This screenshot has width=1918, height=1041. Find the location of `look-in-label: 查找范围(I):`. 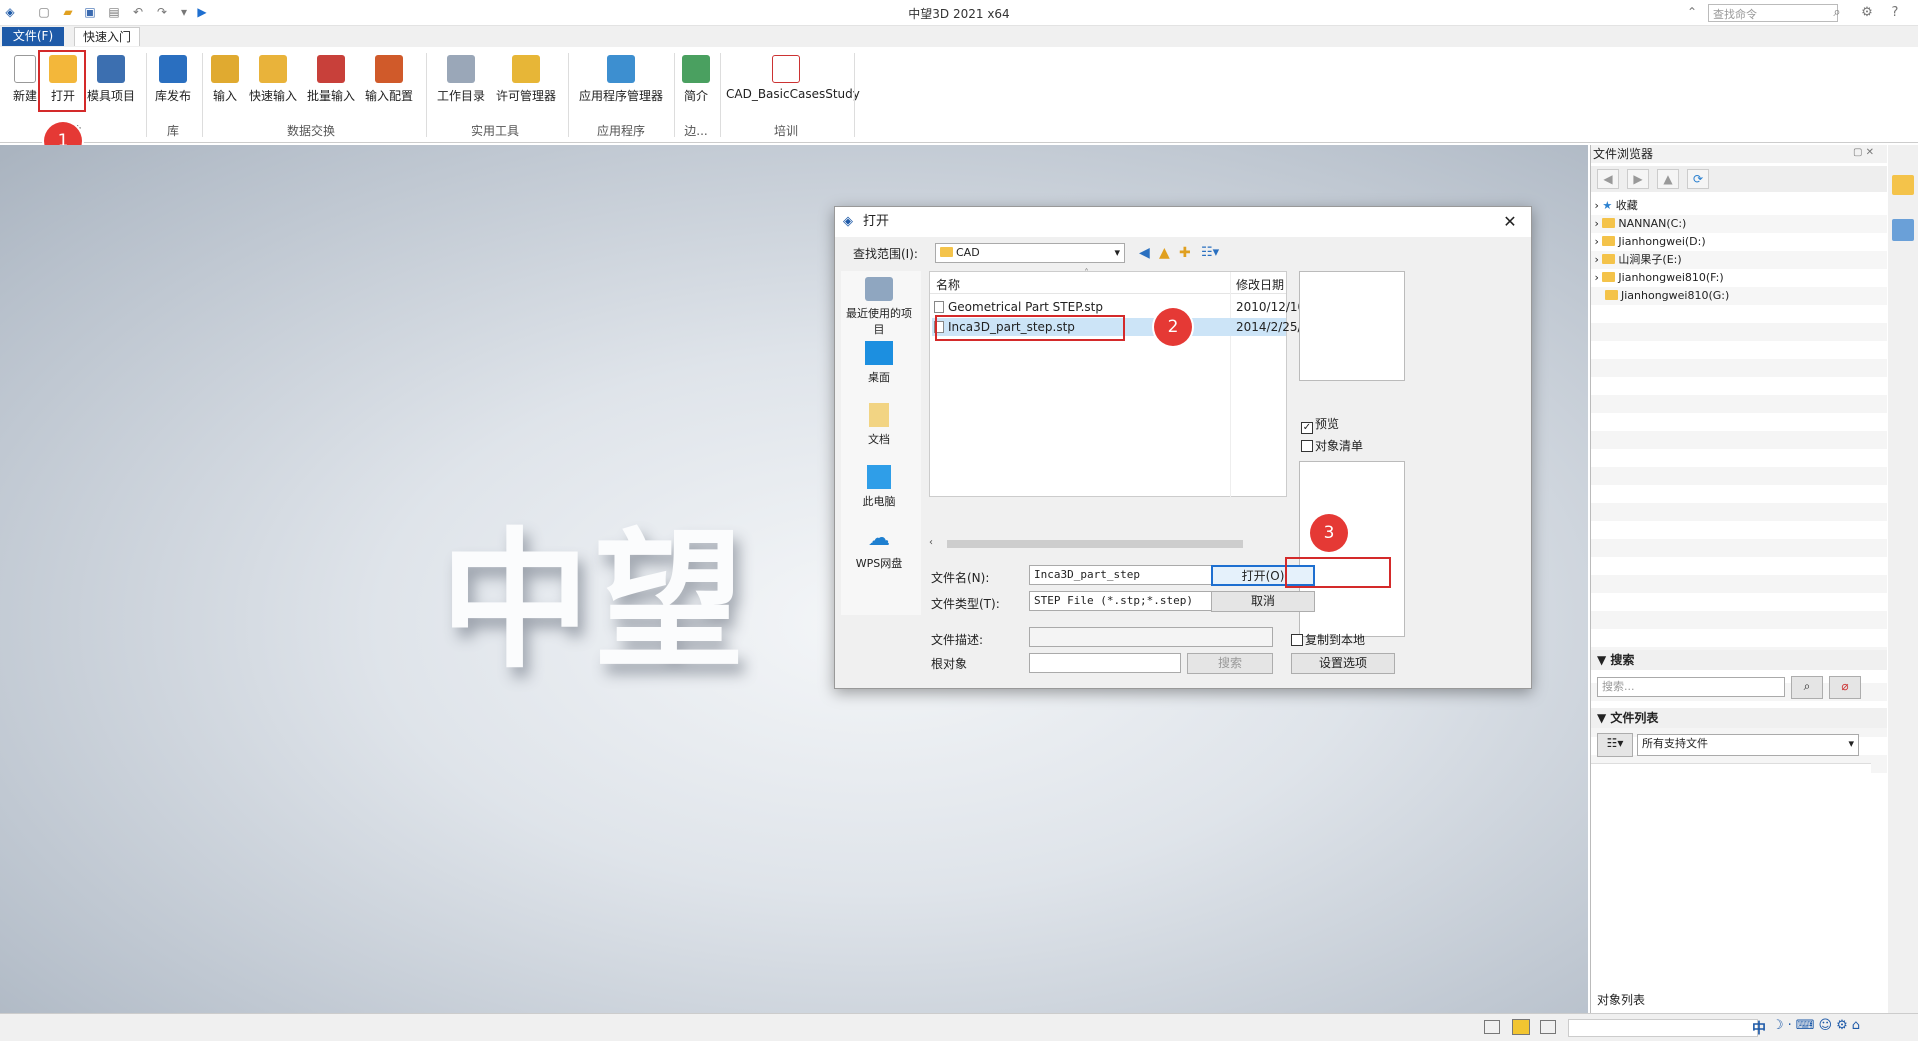

look-in-label: 查找范围(I): is located at coordinates (885, 254).